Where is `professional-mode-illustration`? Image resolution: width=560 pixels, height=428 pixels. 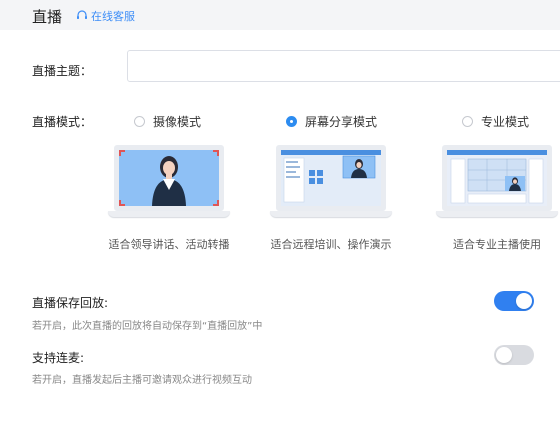 professional-mode-illustration is located at coordinates (497, 181).